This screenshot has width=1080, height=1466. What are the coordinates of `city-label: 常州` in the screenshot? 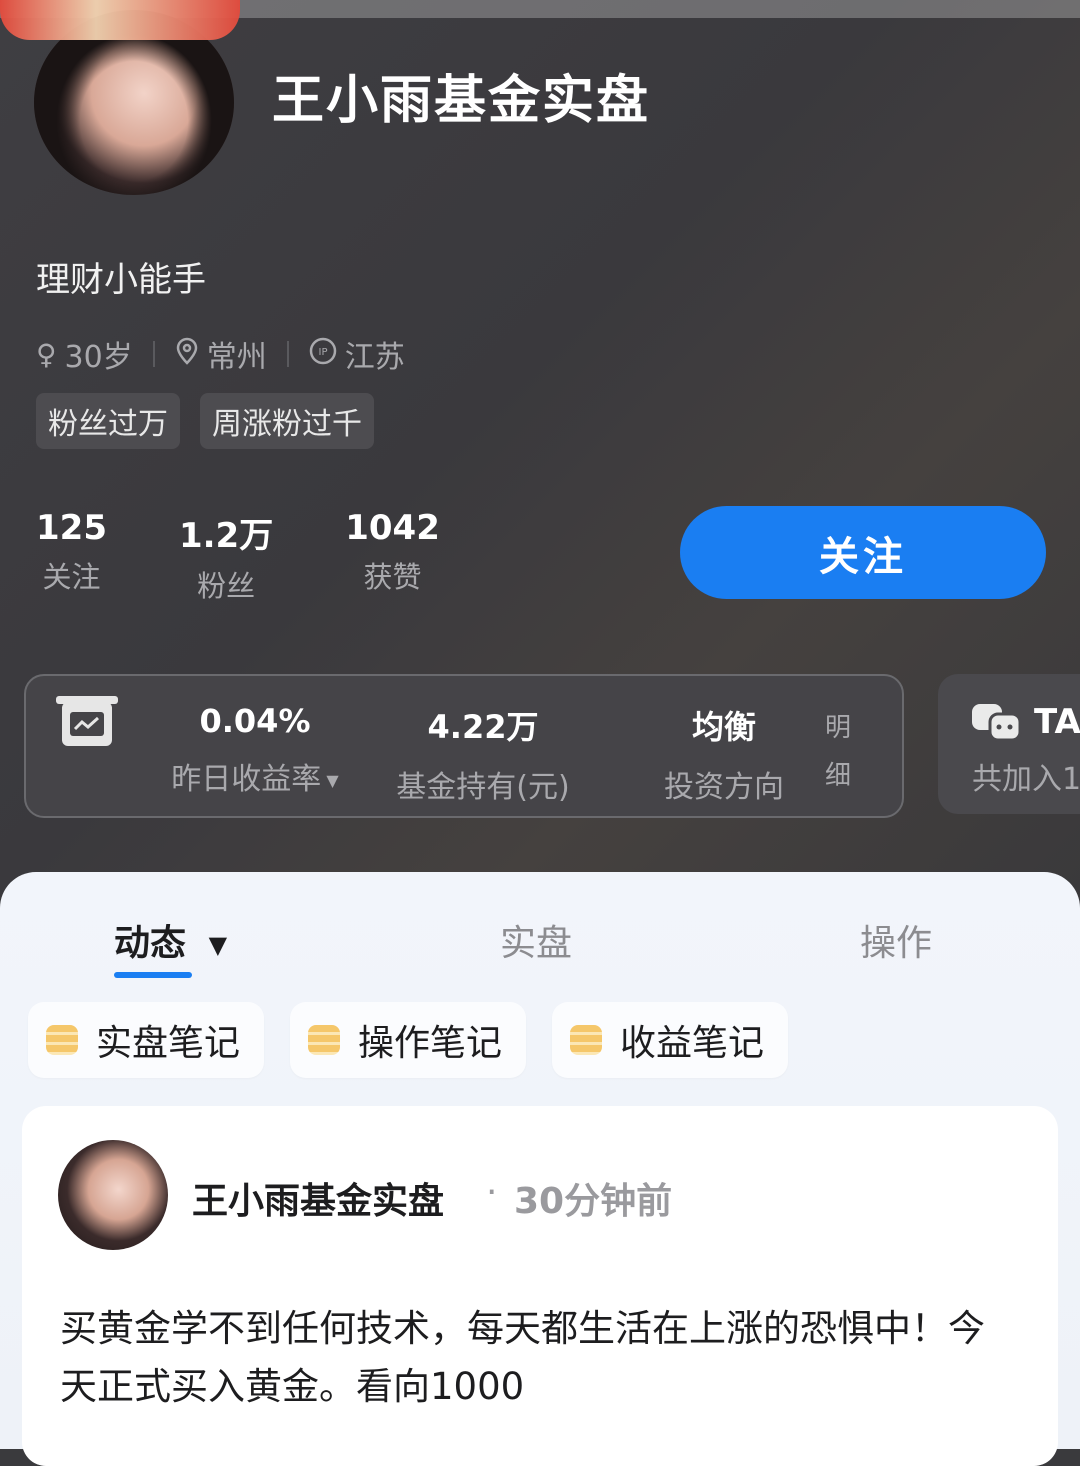 It's located at (236, 357).